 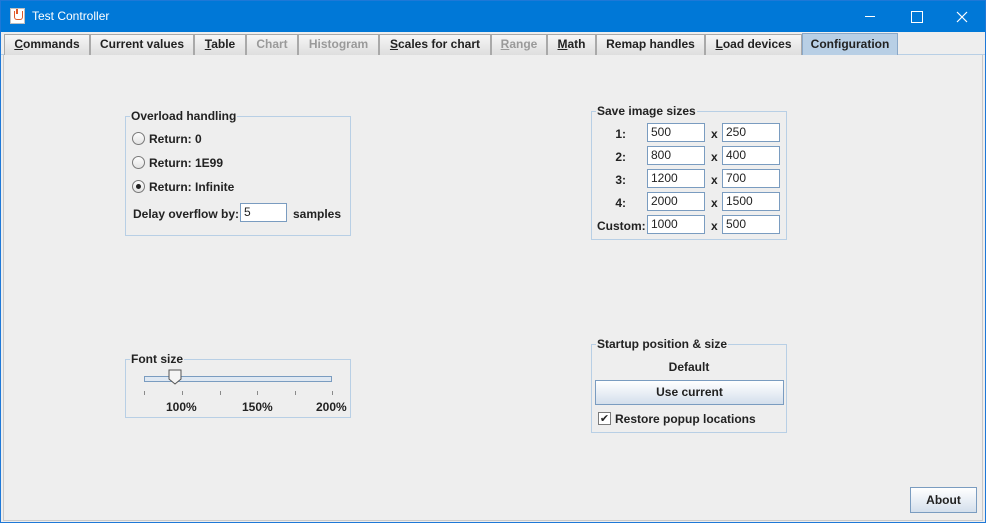 I want to click on return-1e99-label: Return: 1E99, so click(x=186, y=163).